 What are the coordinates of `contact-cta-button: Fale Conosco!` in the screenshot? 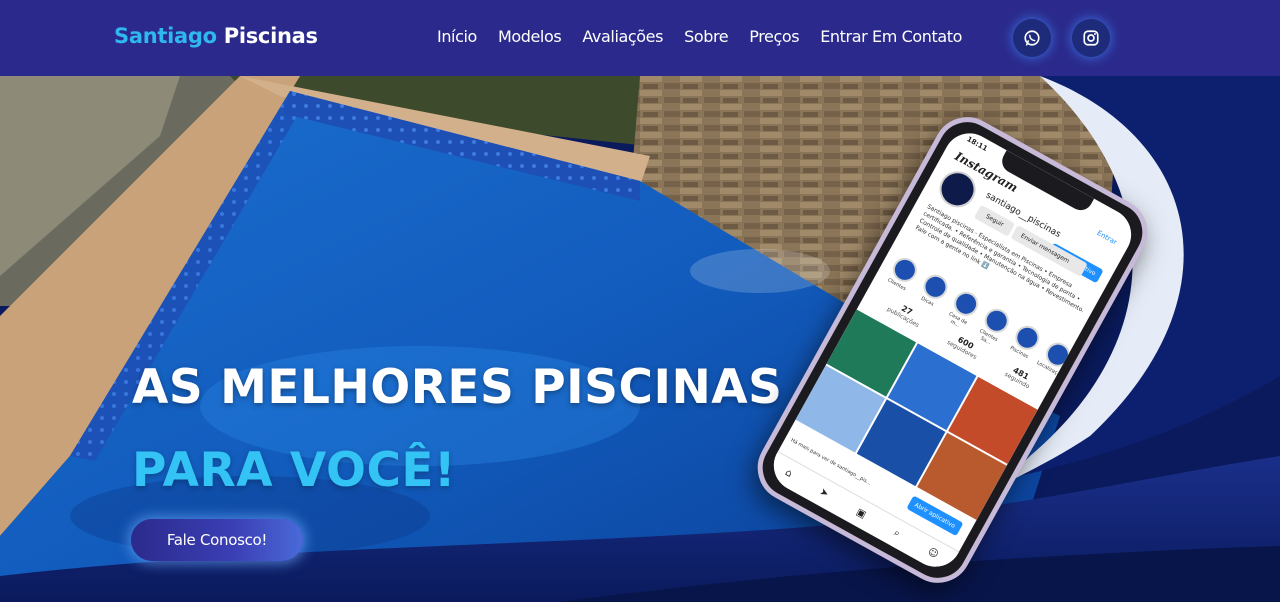 It's located at (217, 540).